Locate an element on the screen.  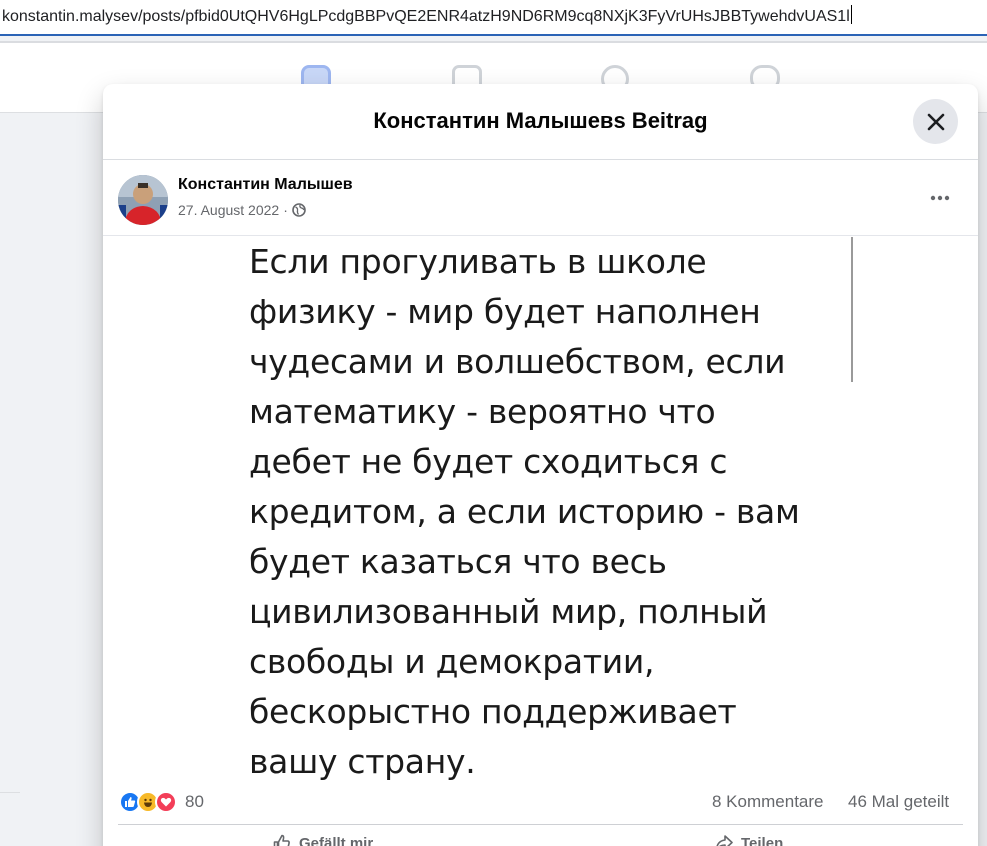
thumbs-up-icon is located at coordinates (281, 840).